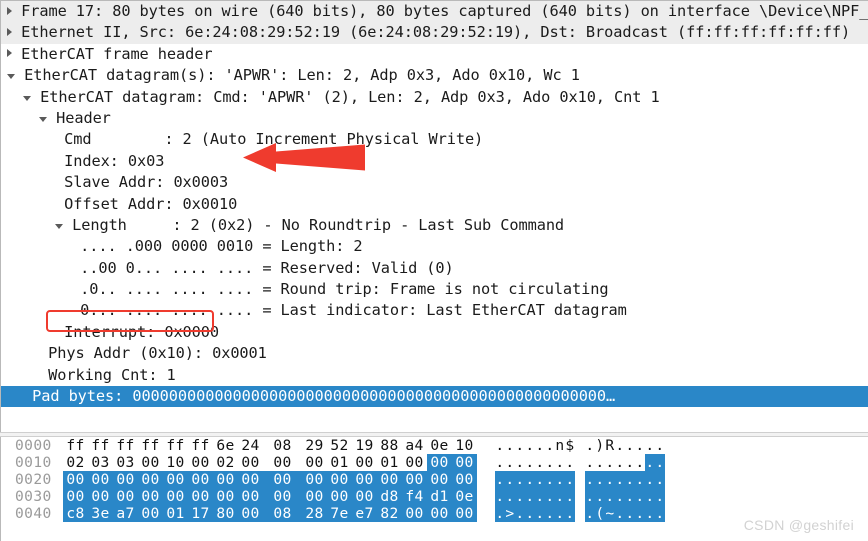 The height and width of the screenshot is (541, 868). Describe the element at coordinates (434, 332) in the screenshot. I see `detail-tree-row: Interrupt: 0x0000` at that location.